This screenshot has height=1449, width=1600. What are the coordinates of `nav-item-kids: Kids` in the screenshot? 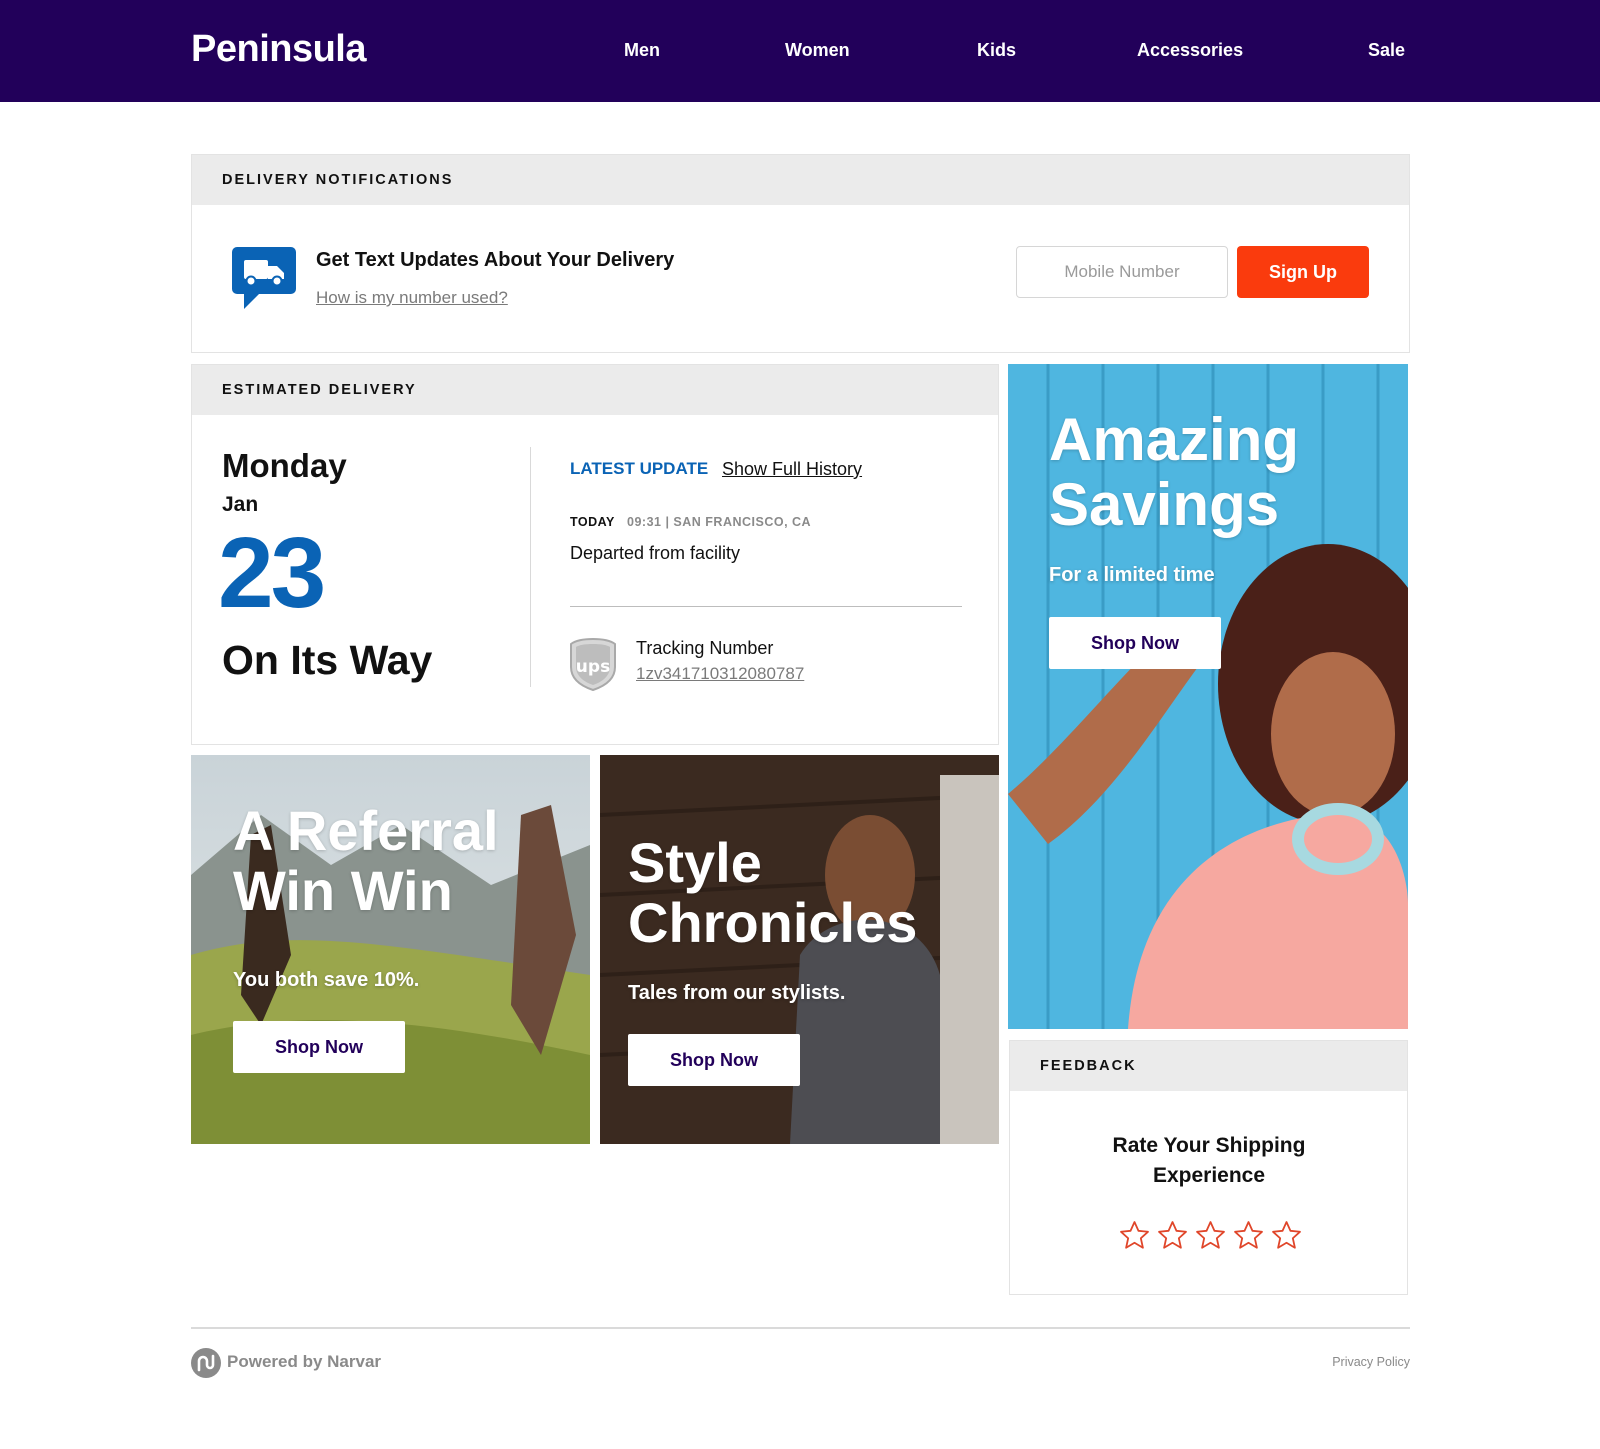 It's located at (996, 50).